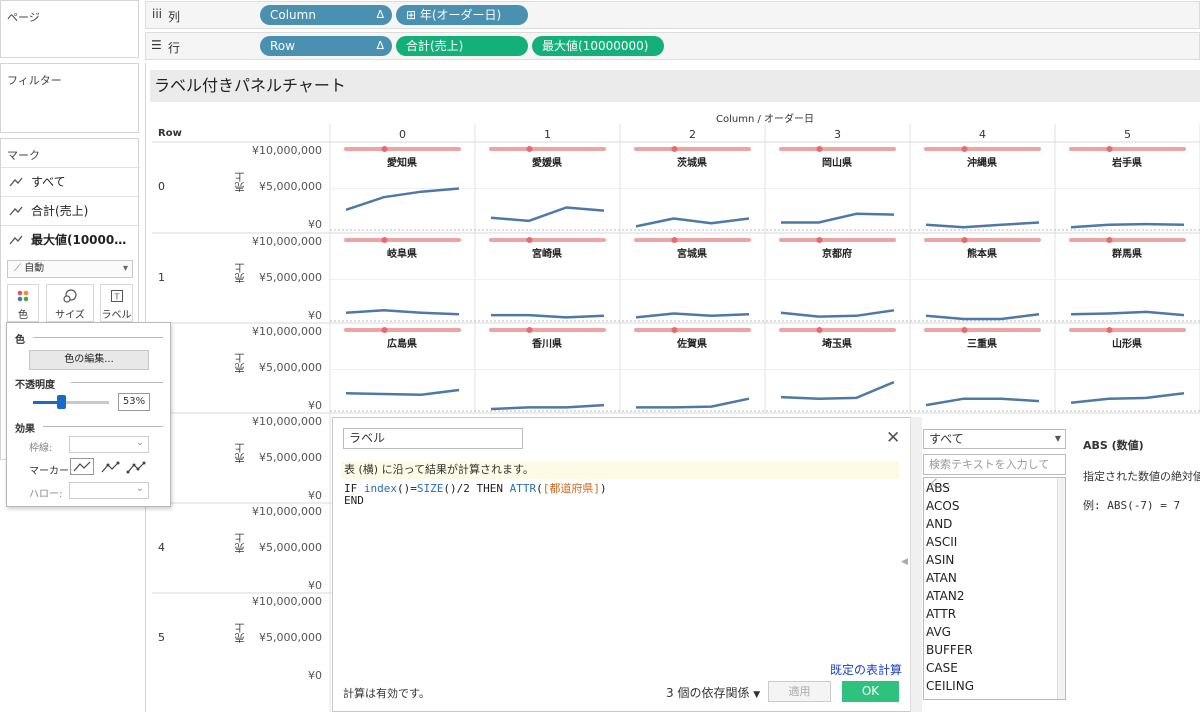  I want to click on chevron-down-icon: ▼, so click(1057, 438).